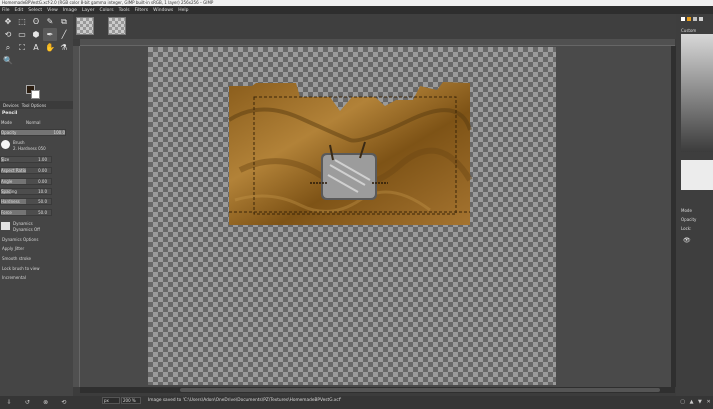 Image resolution: width=713 pixels, height=409 pixels. I want to click on brush-tab-icon, so click(689, 19).